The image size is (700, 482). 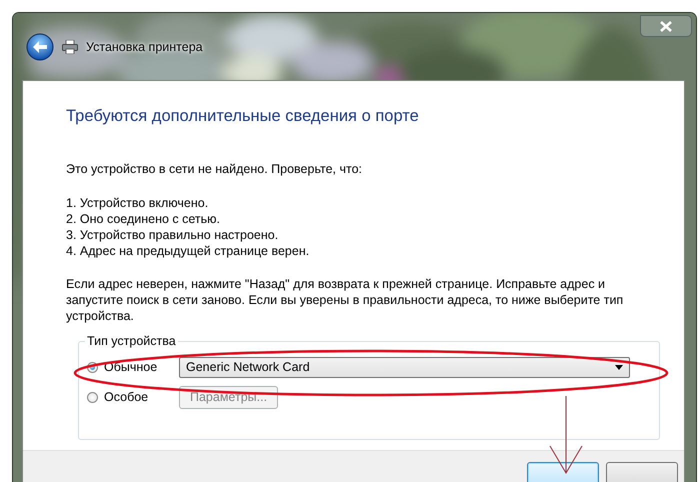 I want to click on back-button, so click(x=40, y=46).